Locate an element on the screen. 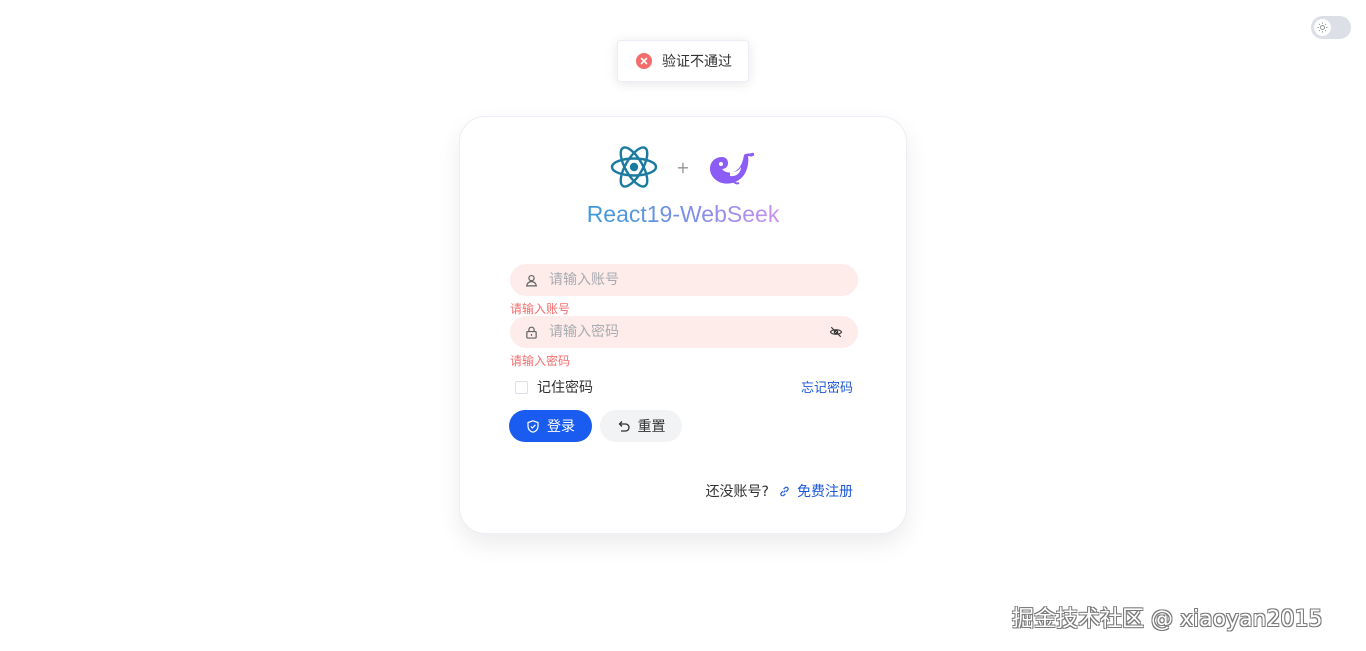 This screenshot has width=1366, height=651. error-toast: 验证不通过 is located at coordinates (683, 61).